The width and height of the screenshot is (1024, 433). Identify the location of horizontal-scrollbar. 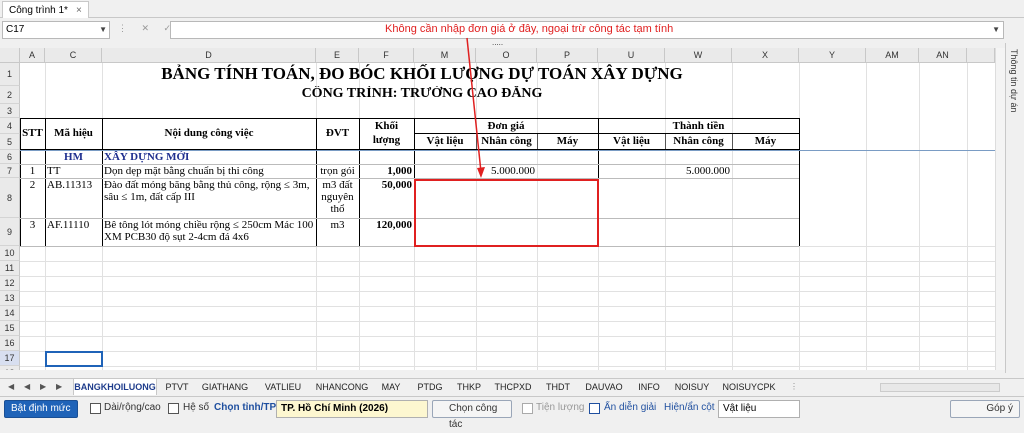
(940, 387).